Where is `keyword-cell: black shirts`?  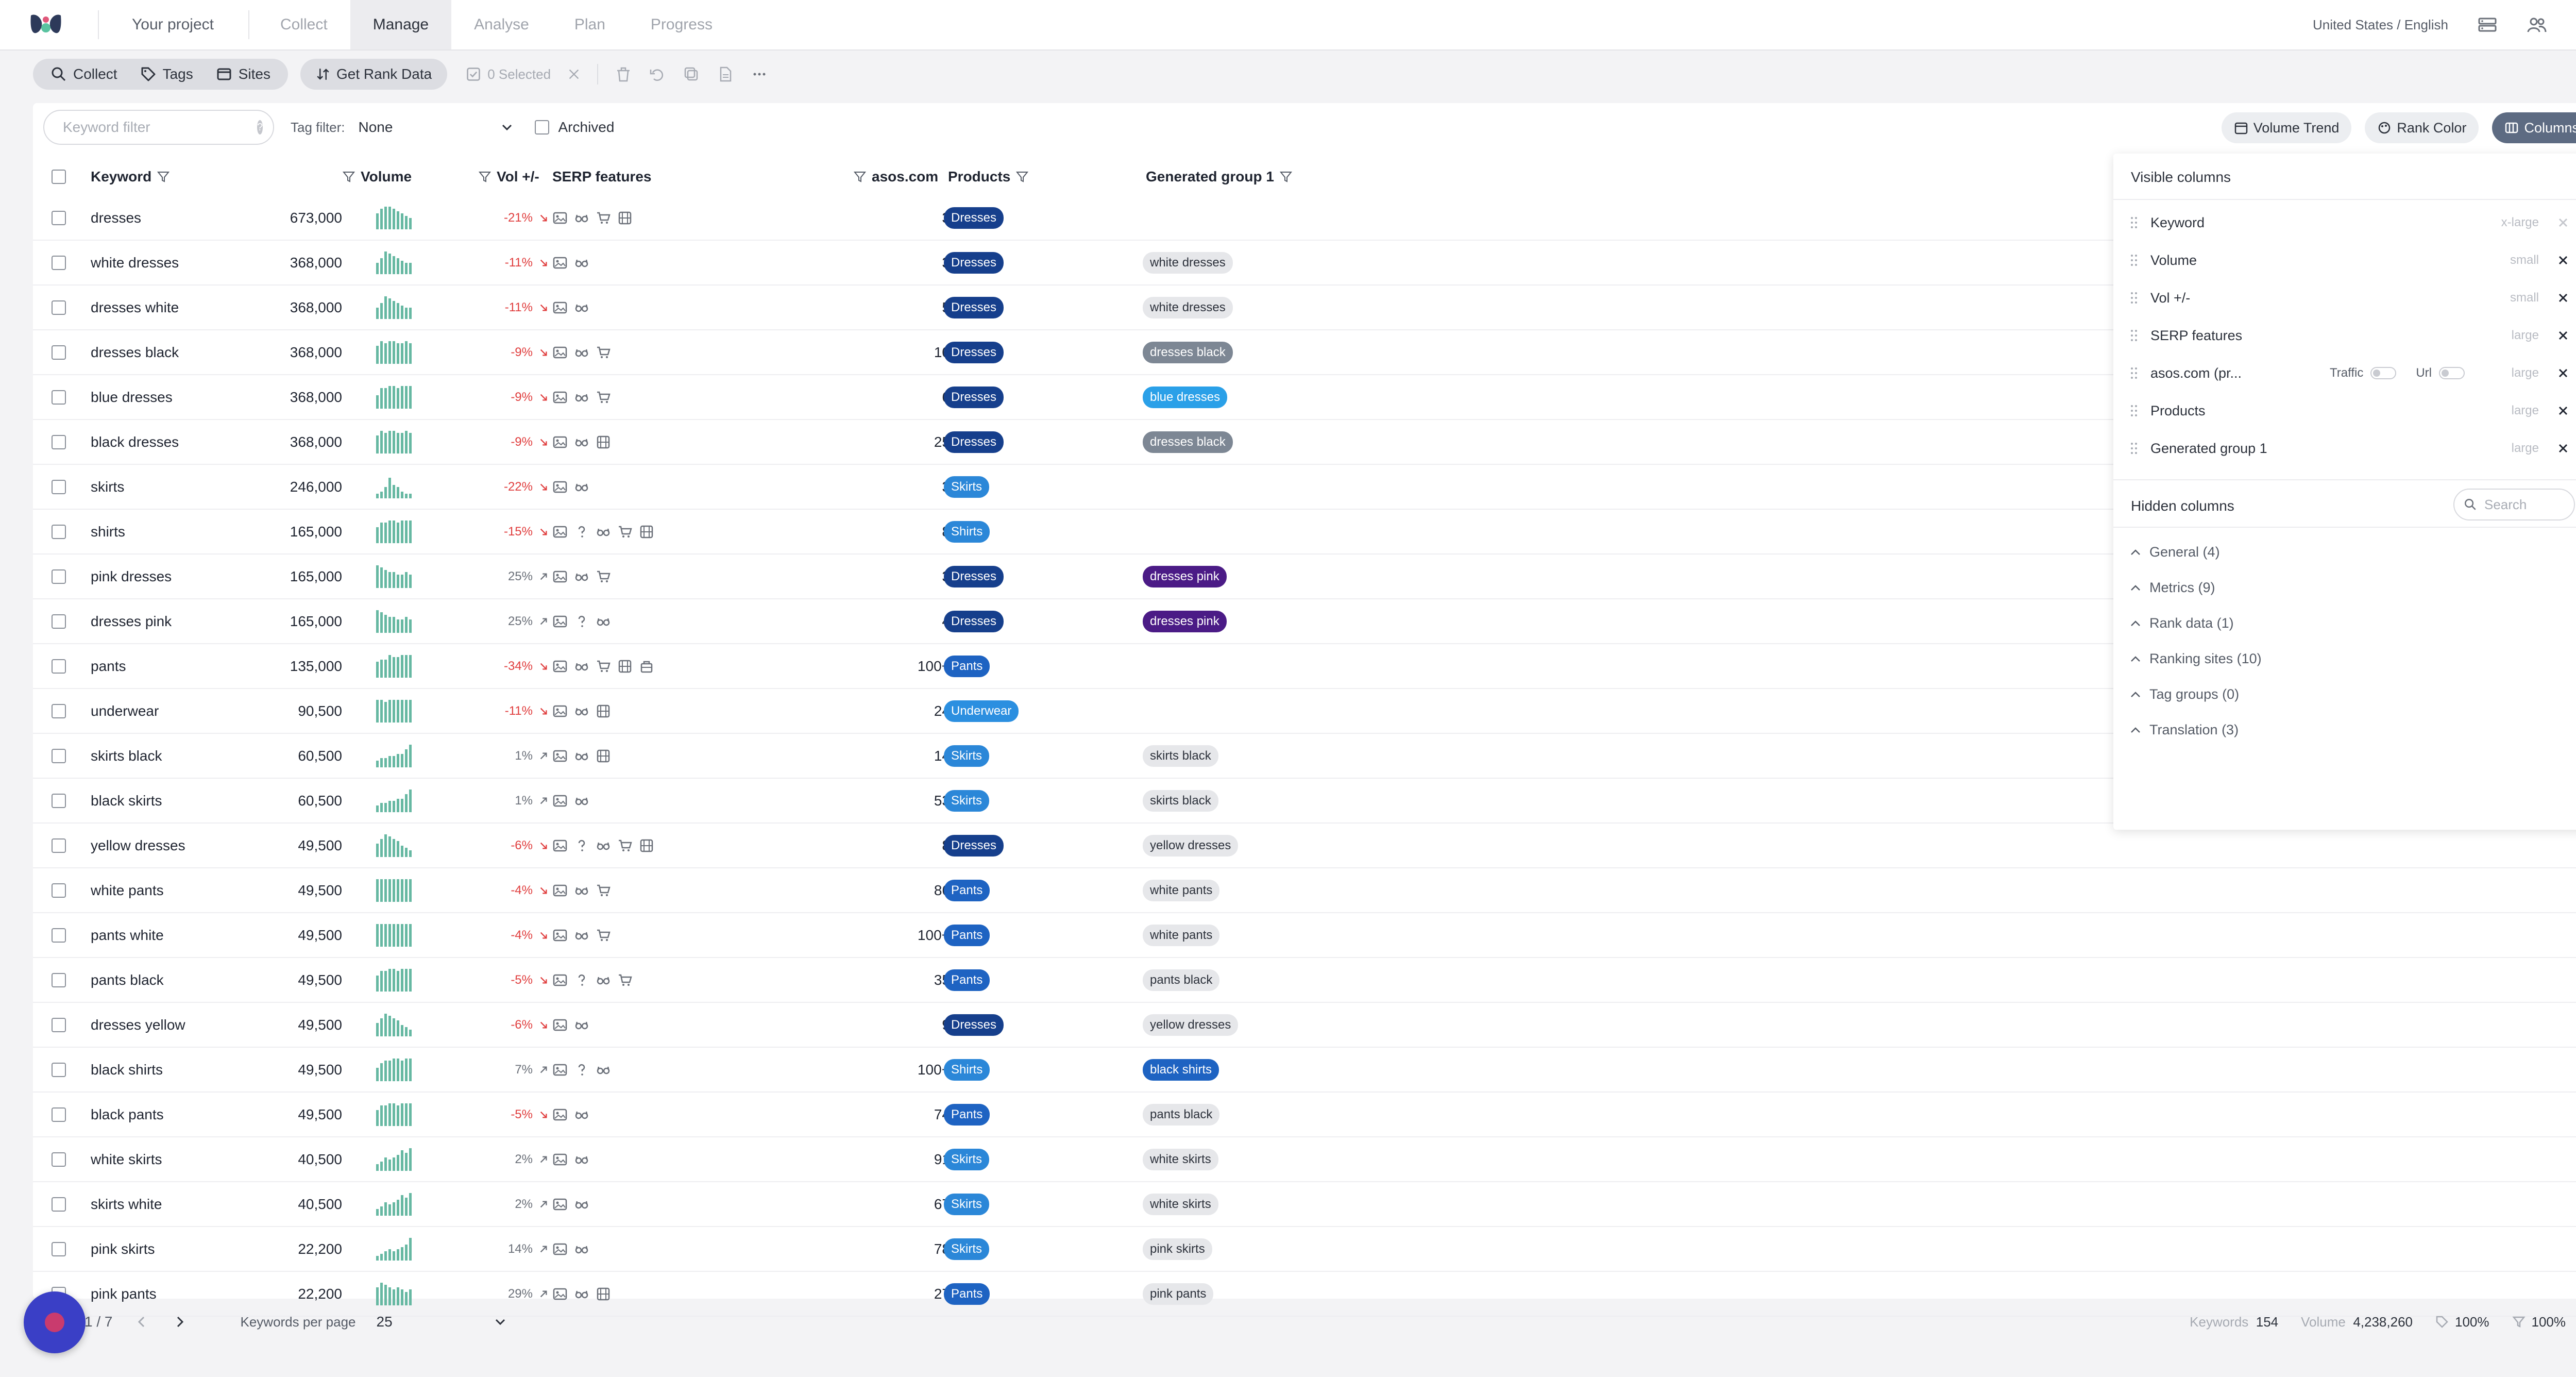 keyword-cell: black shirts is located at coordinates (127, 1069).